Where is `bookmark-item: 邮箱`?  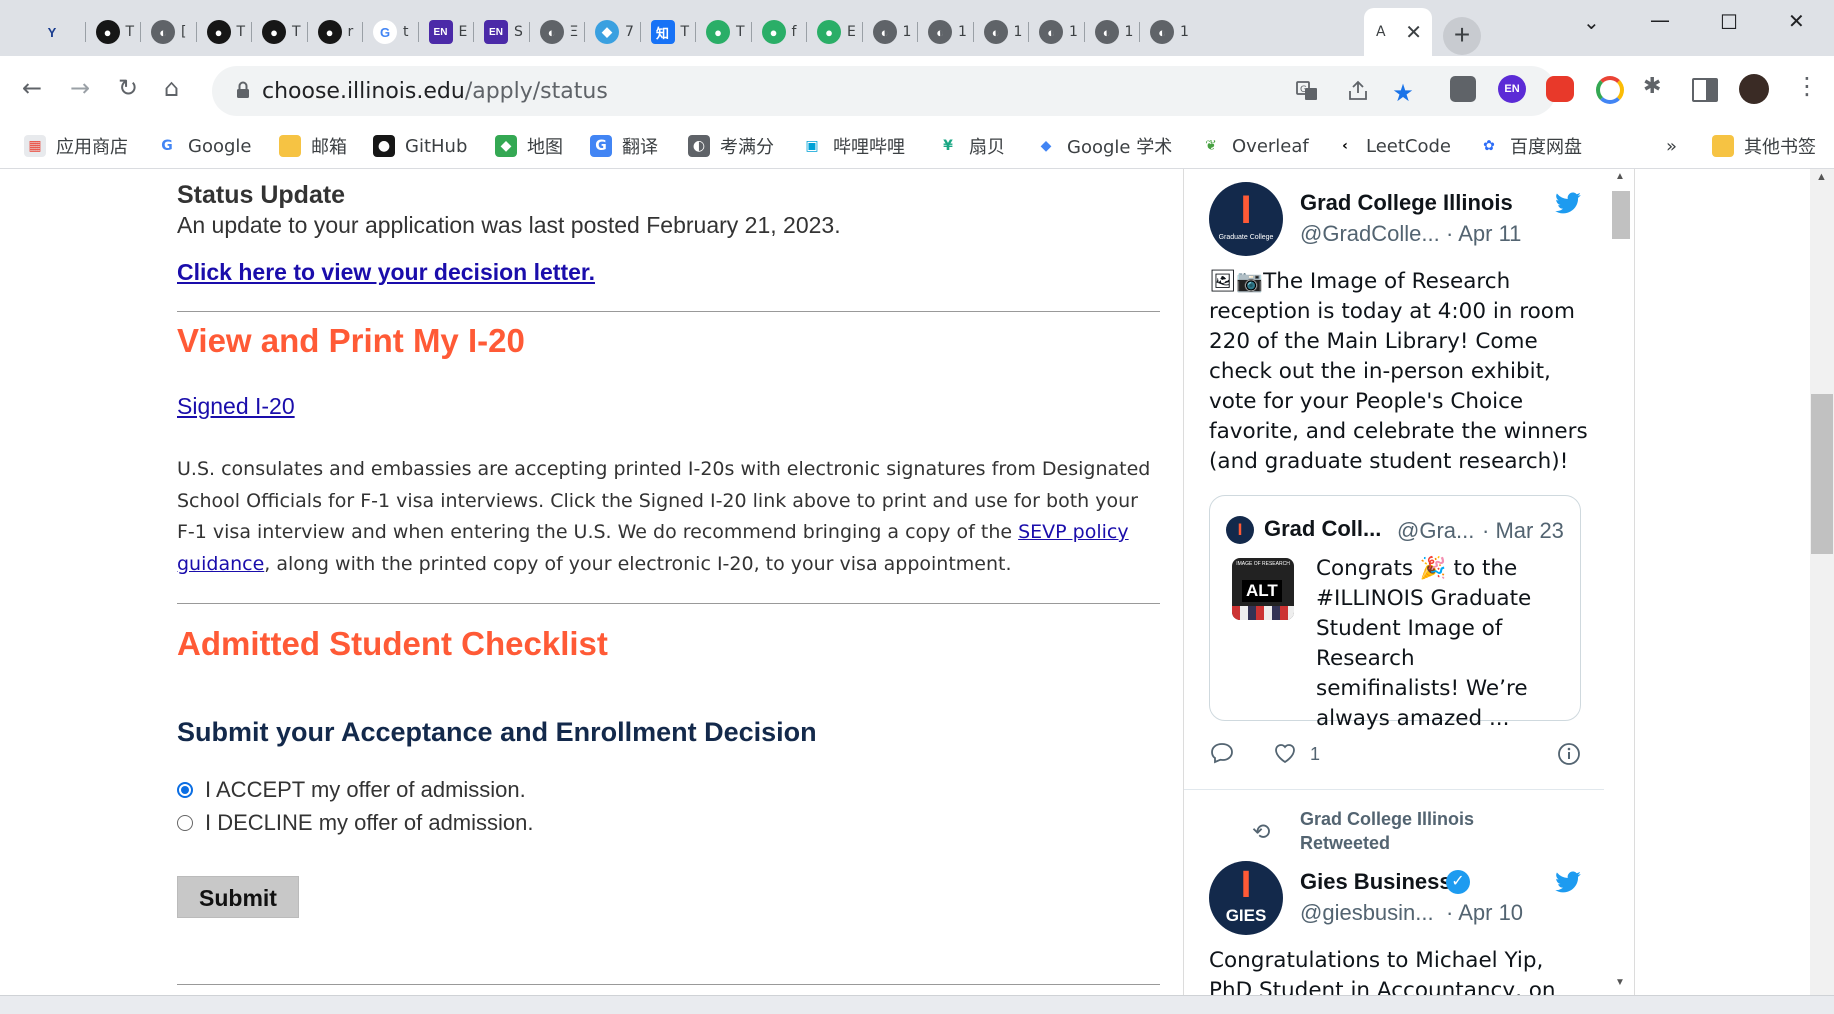
bookmark-item: 邮箱 is located at coordinates (313, 146).